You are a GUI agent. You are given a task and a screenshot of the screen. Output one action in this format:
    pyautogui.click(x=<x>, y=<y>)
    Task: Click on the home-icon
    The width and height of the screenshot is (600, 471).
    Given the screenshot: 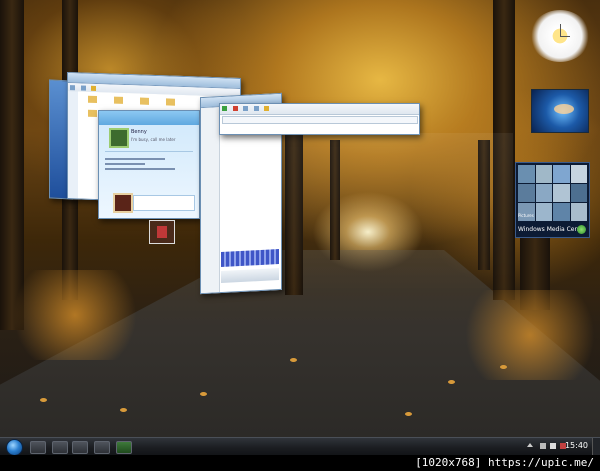 What is the action you would take?
    pyautogui.click(x=256, y=108)
    